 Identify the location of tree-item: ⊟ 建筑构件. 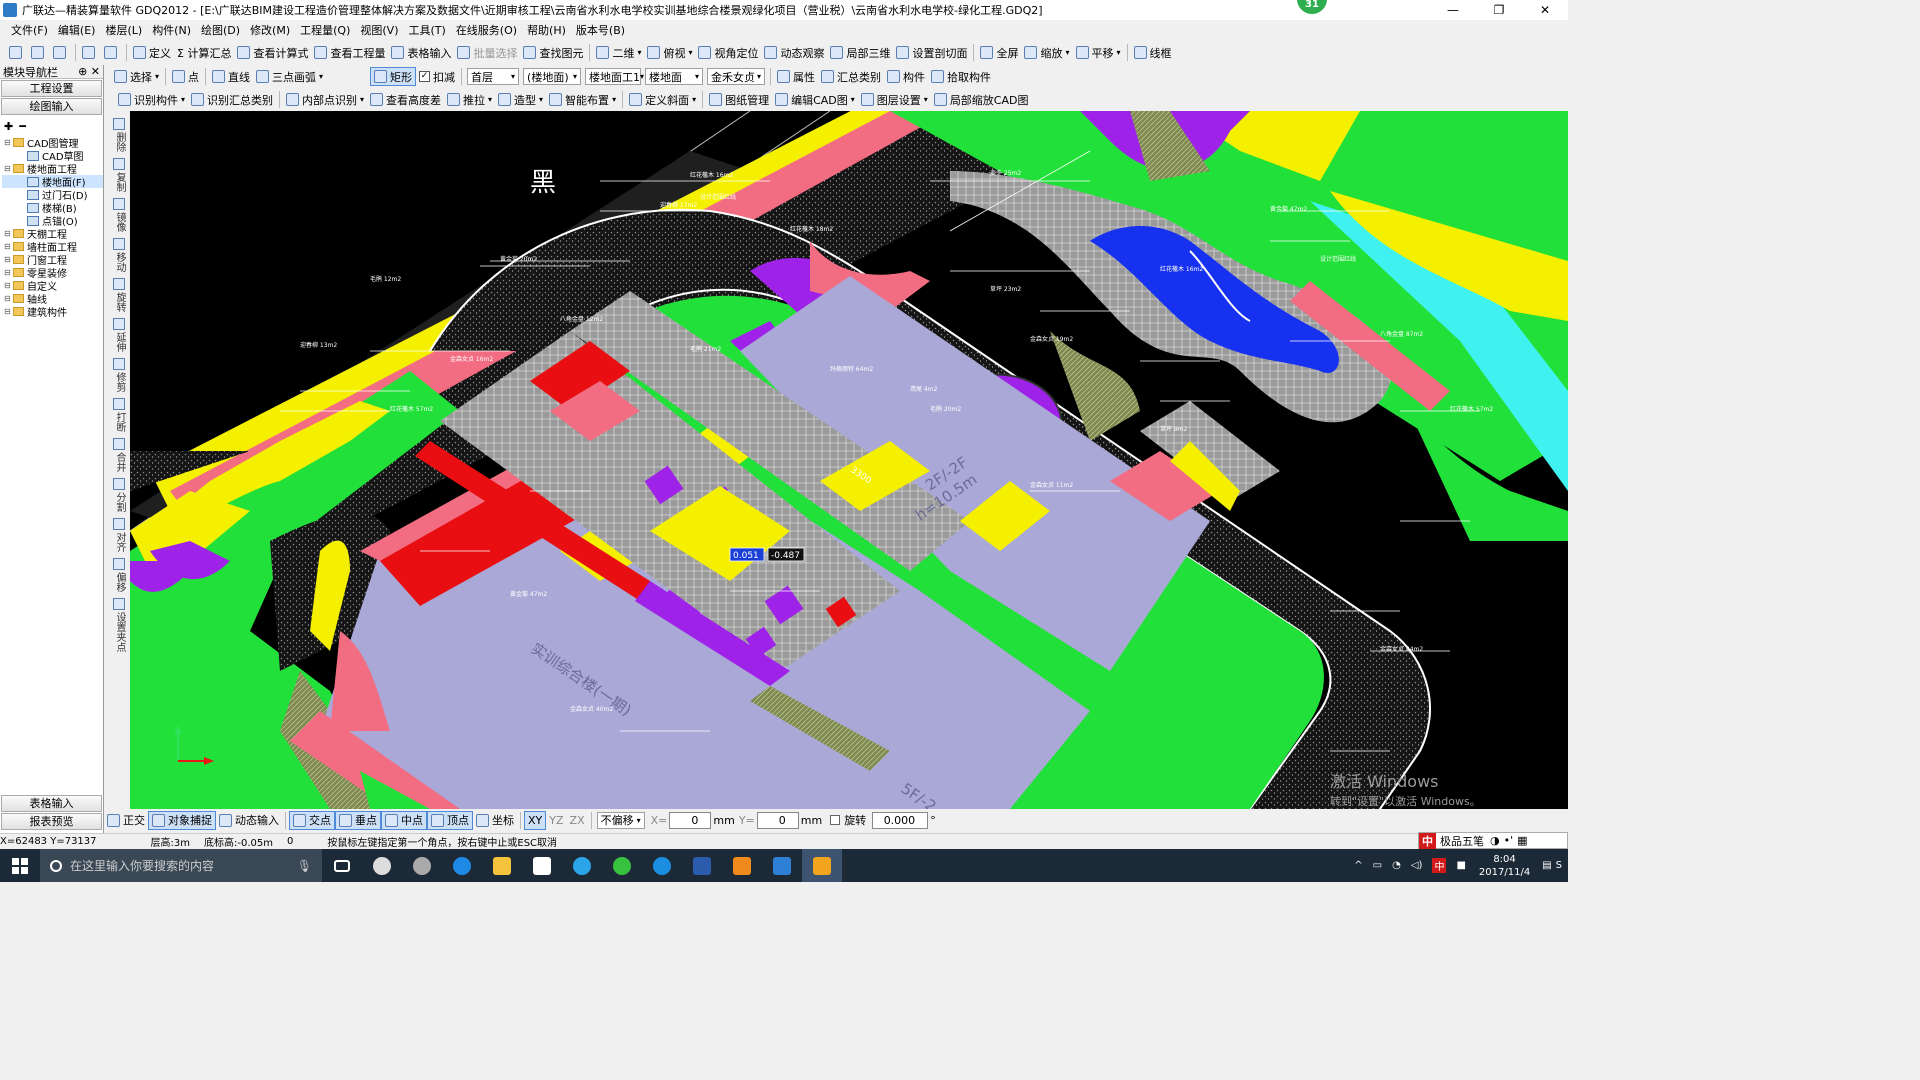
(52, 312).